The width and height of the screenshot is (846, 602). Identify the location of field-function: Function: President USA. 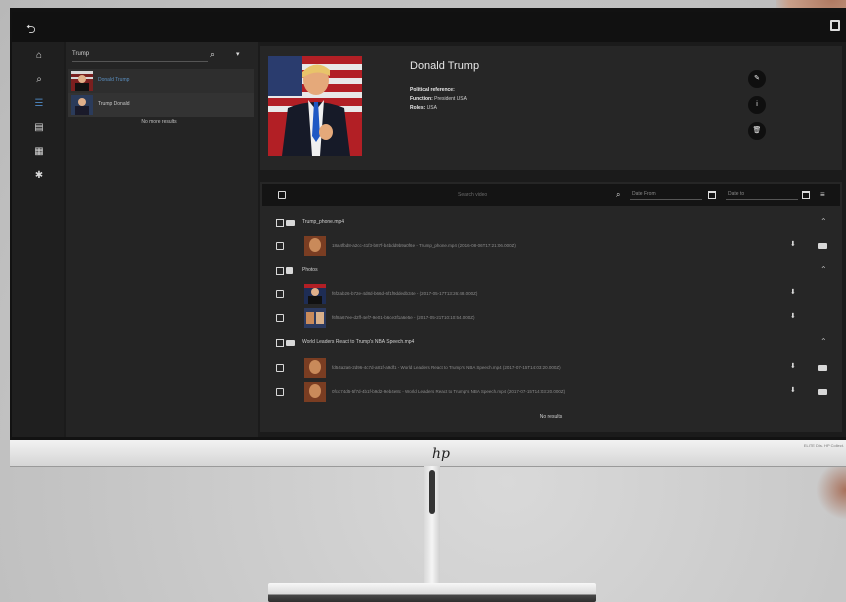
(438, 99).